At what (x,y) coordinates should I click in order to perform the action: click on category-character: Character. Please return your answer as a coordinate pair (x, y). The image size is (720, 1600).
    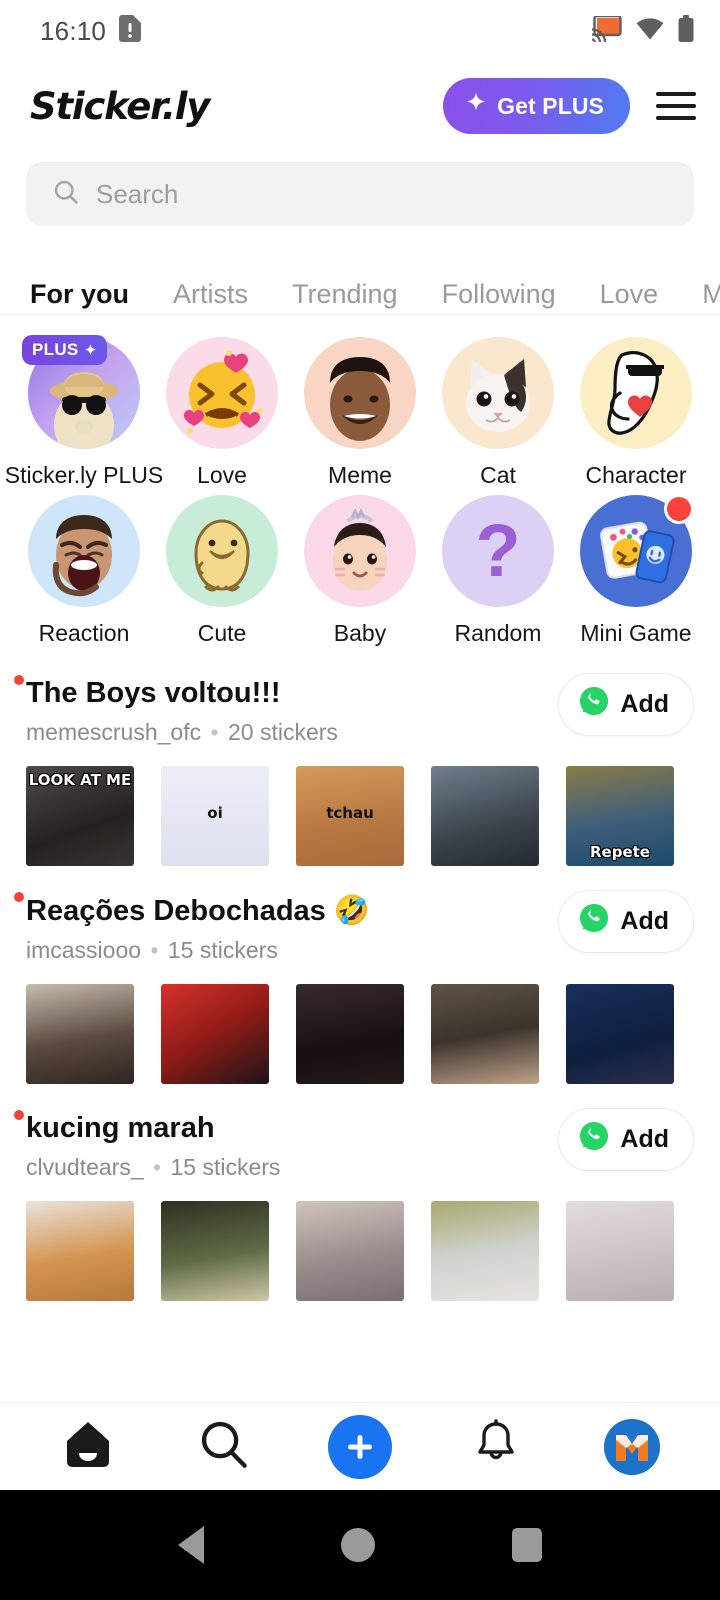
    Looking at the image, I should click on (636, 413).